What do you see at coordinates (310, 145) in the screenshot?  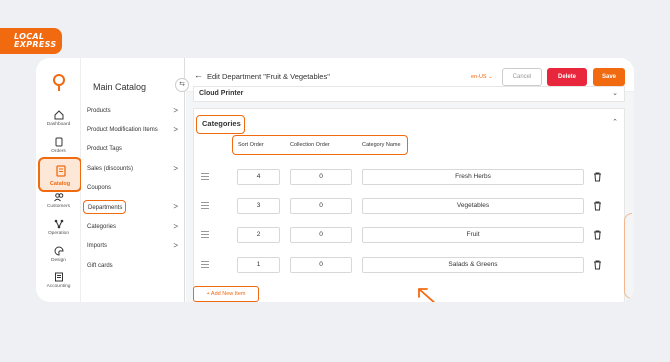 I see `column-collection-order: Collection Order` at bounding box center [310, 145].